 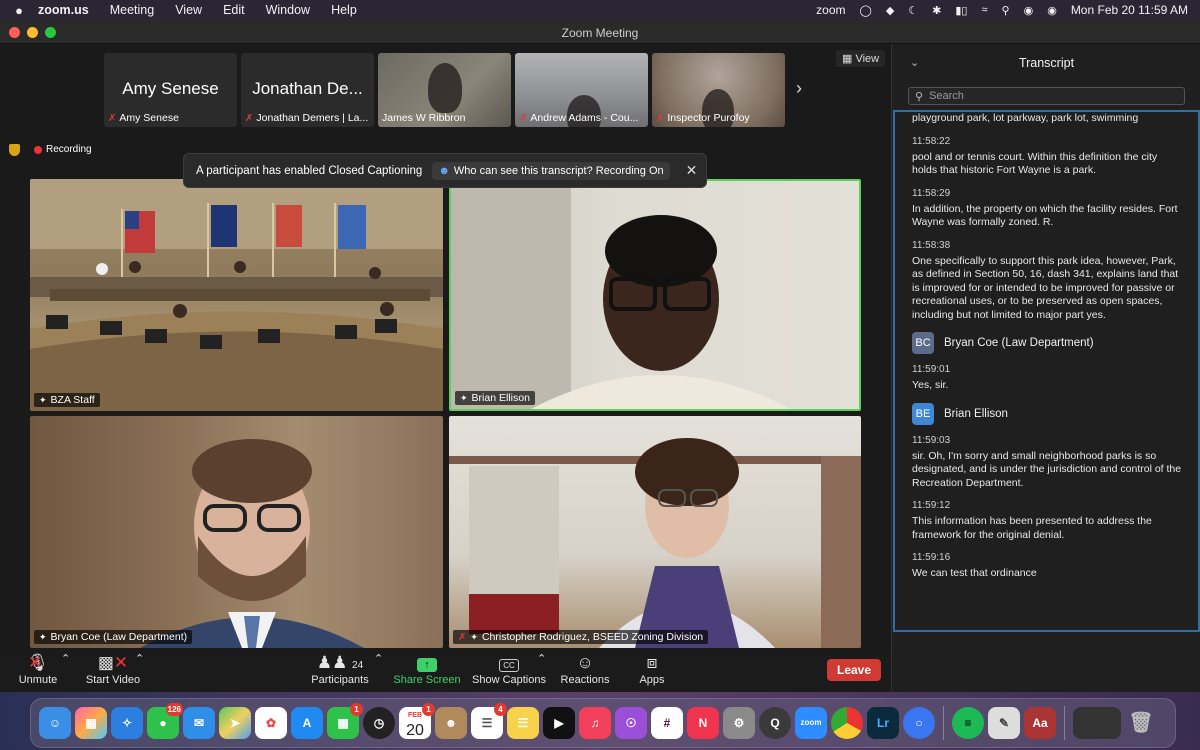 What do you see at coordinates (427, 669) in the screenshot?
I see `share-screen-button: ↑ Share Screen` at bounding box center [427, 669].